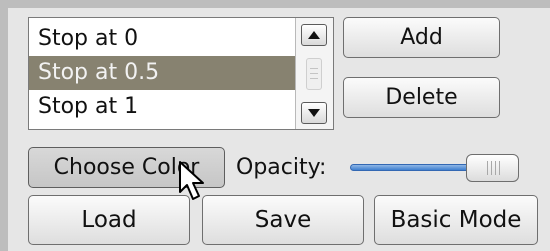 The height and width of the screenshot is (251, 550). Describe the element at coordinates (163, 109) in the screenshot. I see `list-item-stop-1: Stop at 1` at that location.